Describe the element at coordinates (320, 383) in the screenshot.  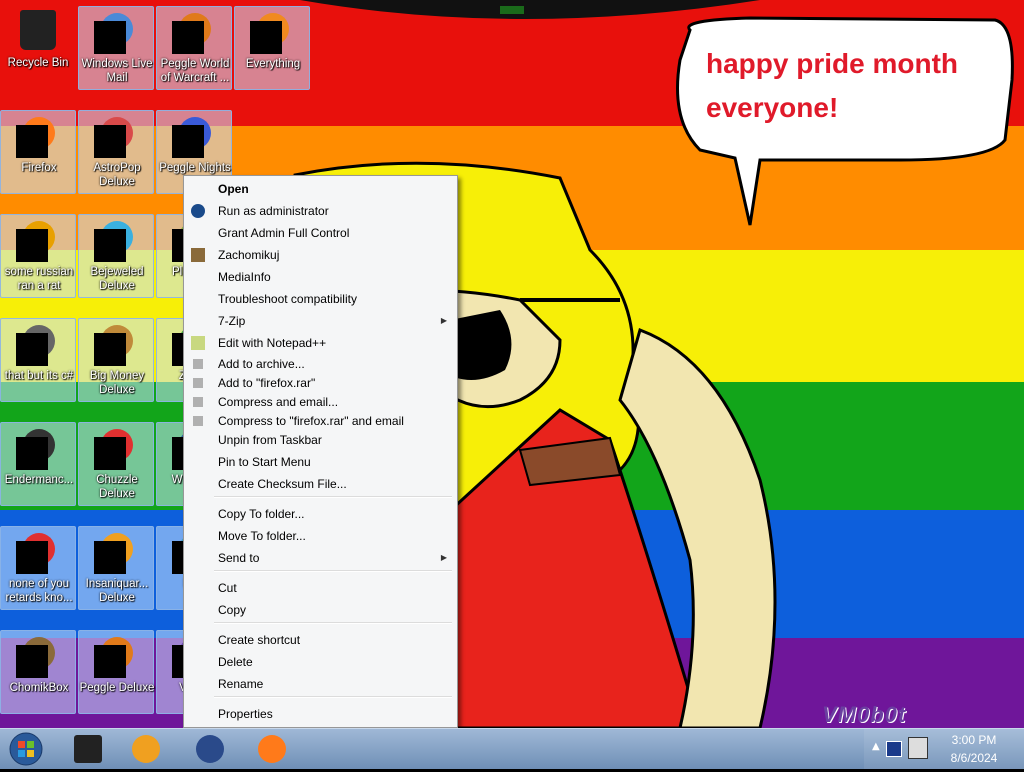
I see `menu-item: Add to "firefox.rar"` at that location.